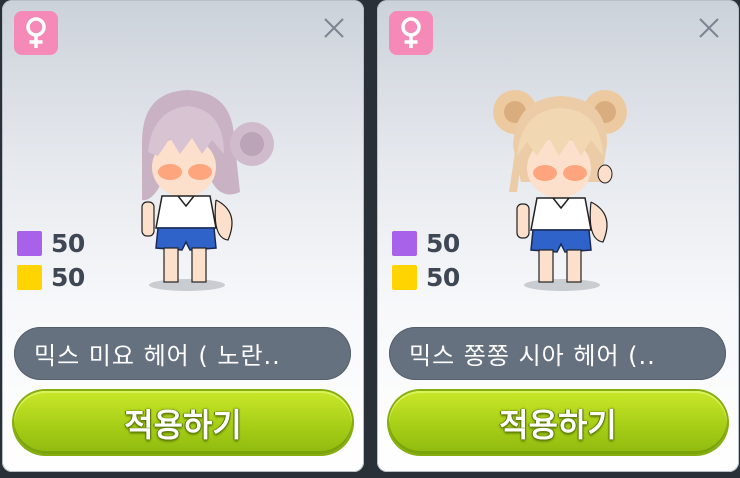  What do you see at coordinates (182, 353) in the screenshot?
I see `hair-name-label: 믹스 미요 헤어 ( 노란..` at bounding box center [182, 353].